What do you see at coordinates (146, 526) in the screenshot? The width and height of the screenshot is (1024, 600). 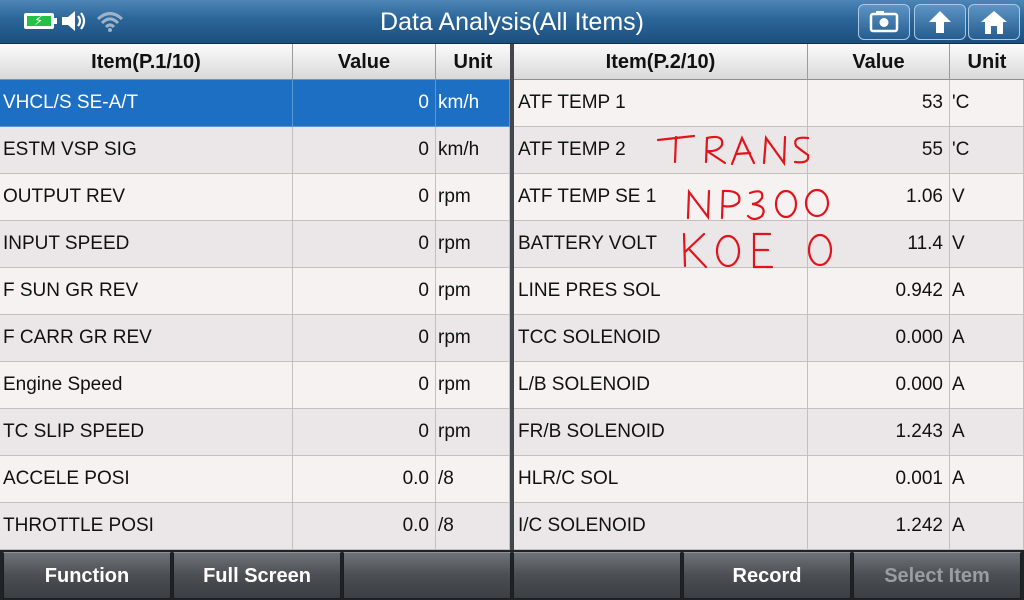 I see `item-name: THROTTLE POSI` at bounding box center [146, 526].